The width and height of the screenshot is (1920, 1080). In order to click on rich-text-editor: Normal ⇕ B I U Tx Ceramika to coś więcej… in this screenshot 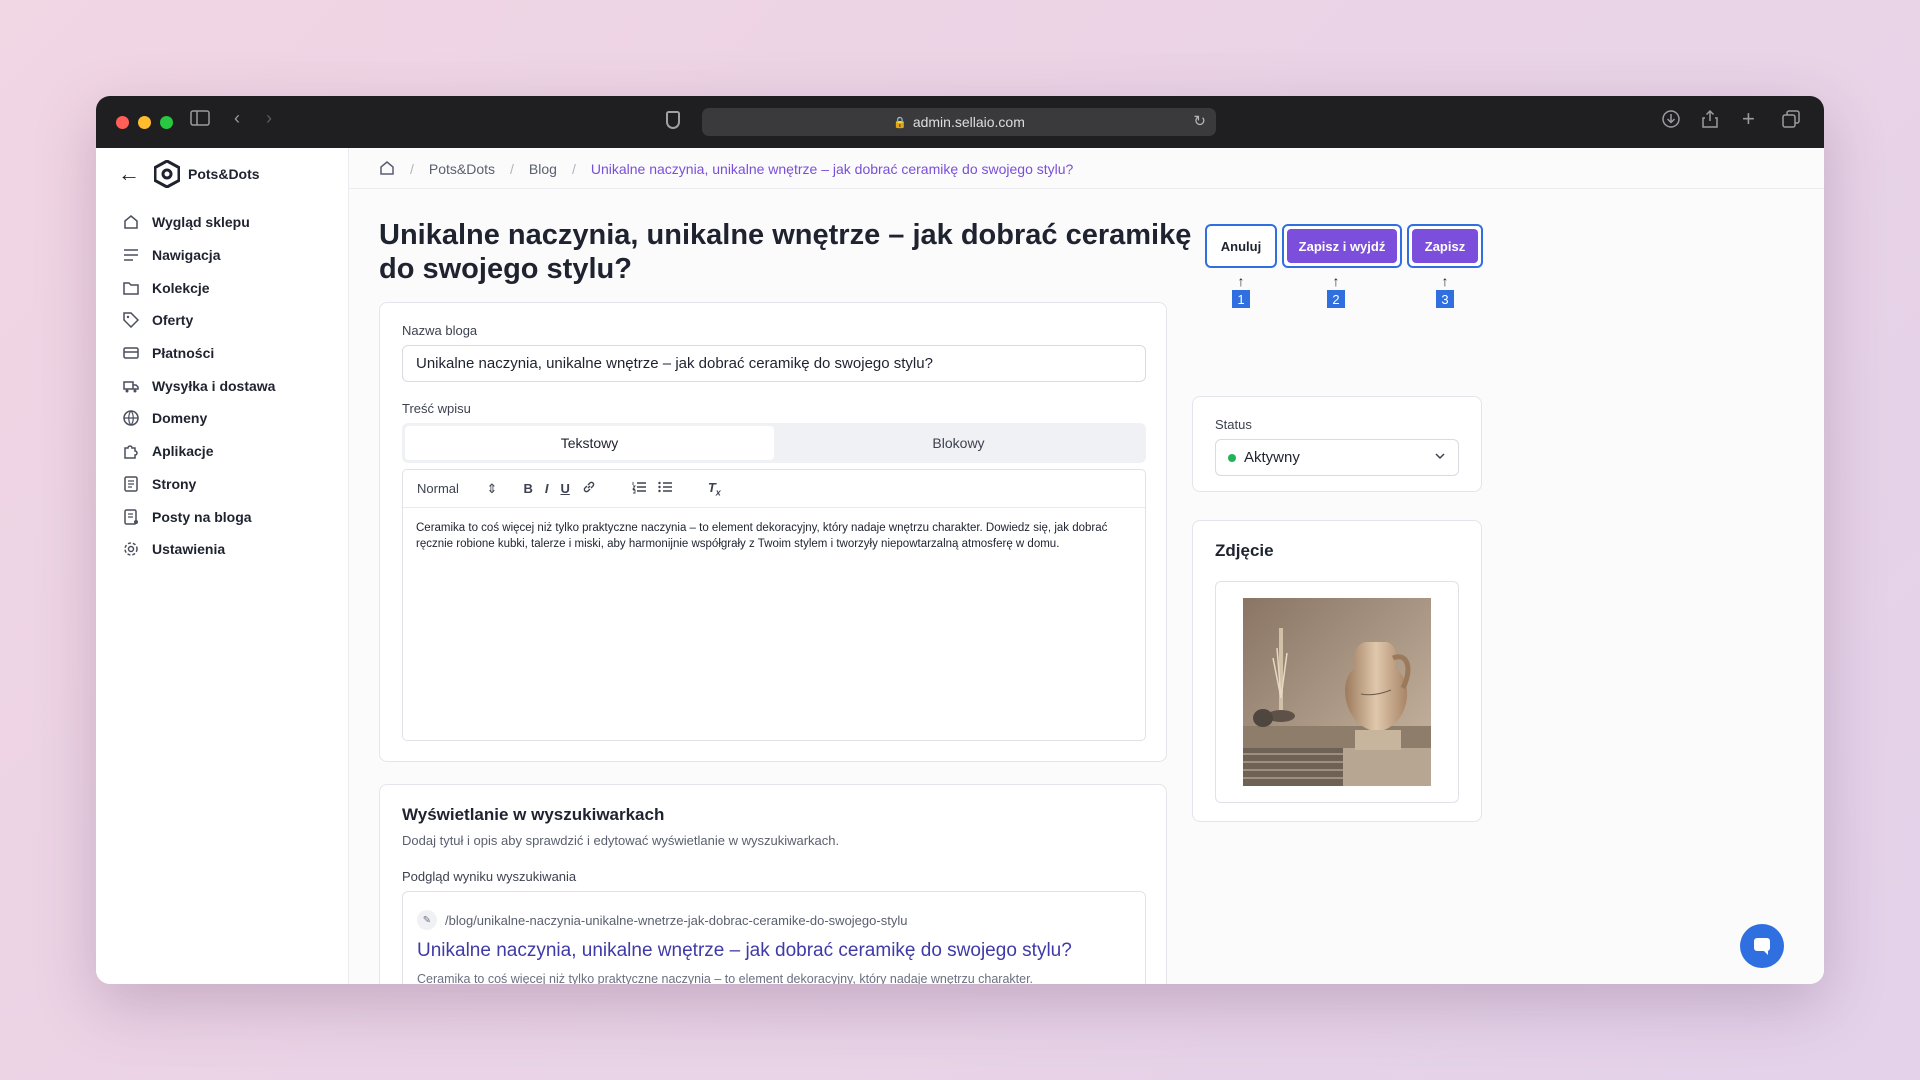, I will do `click(774, 605)`.